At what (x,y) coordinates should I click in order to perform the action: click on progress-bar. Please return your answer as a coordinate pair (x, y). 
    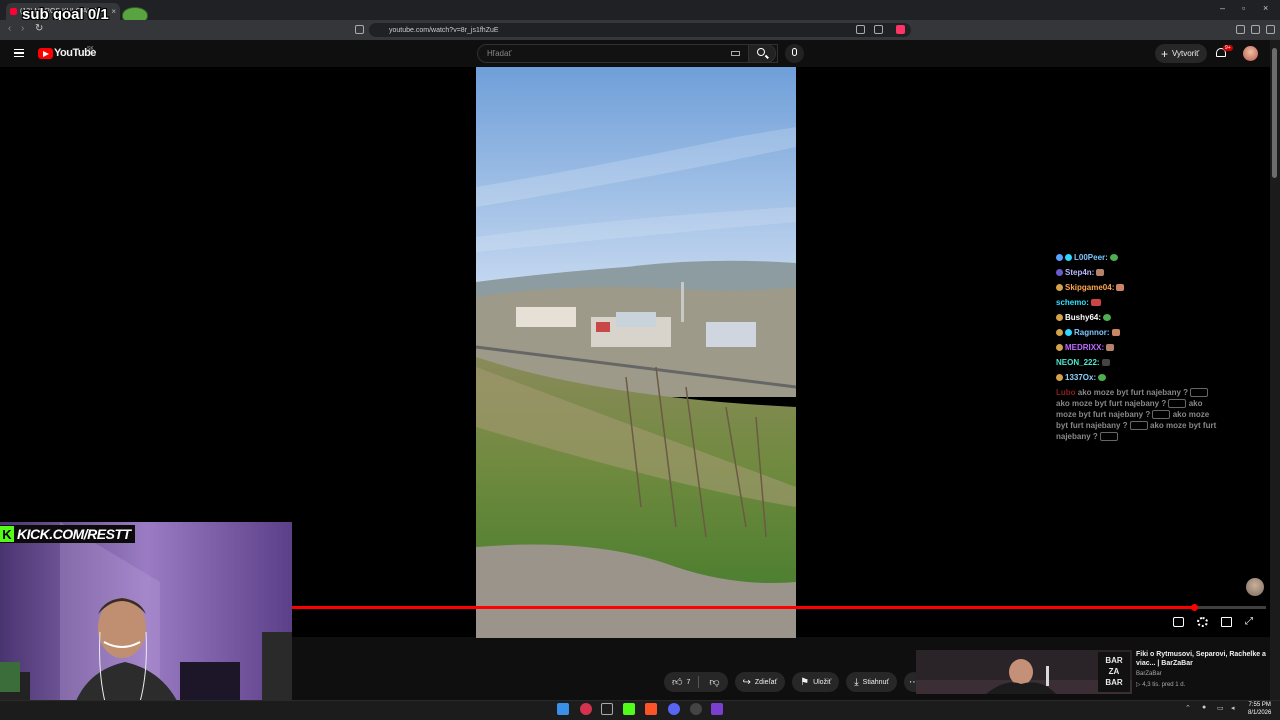
    Looking at the image, I should click on (779, 607).